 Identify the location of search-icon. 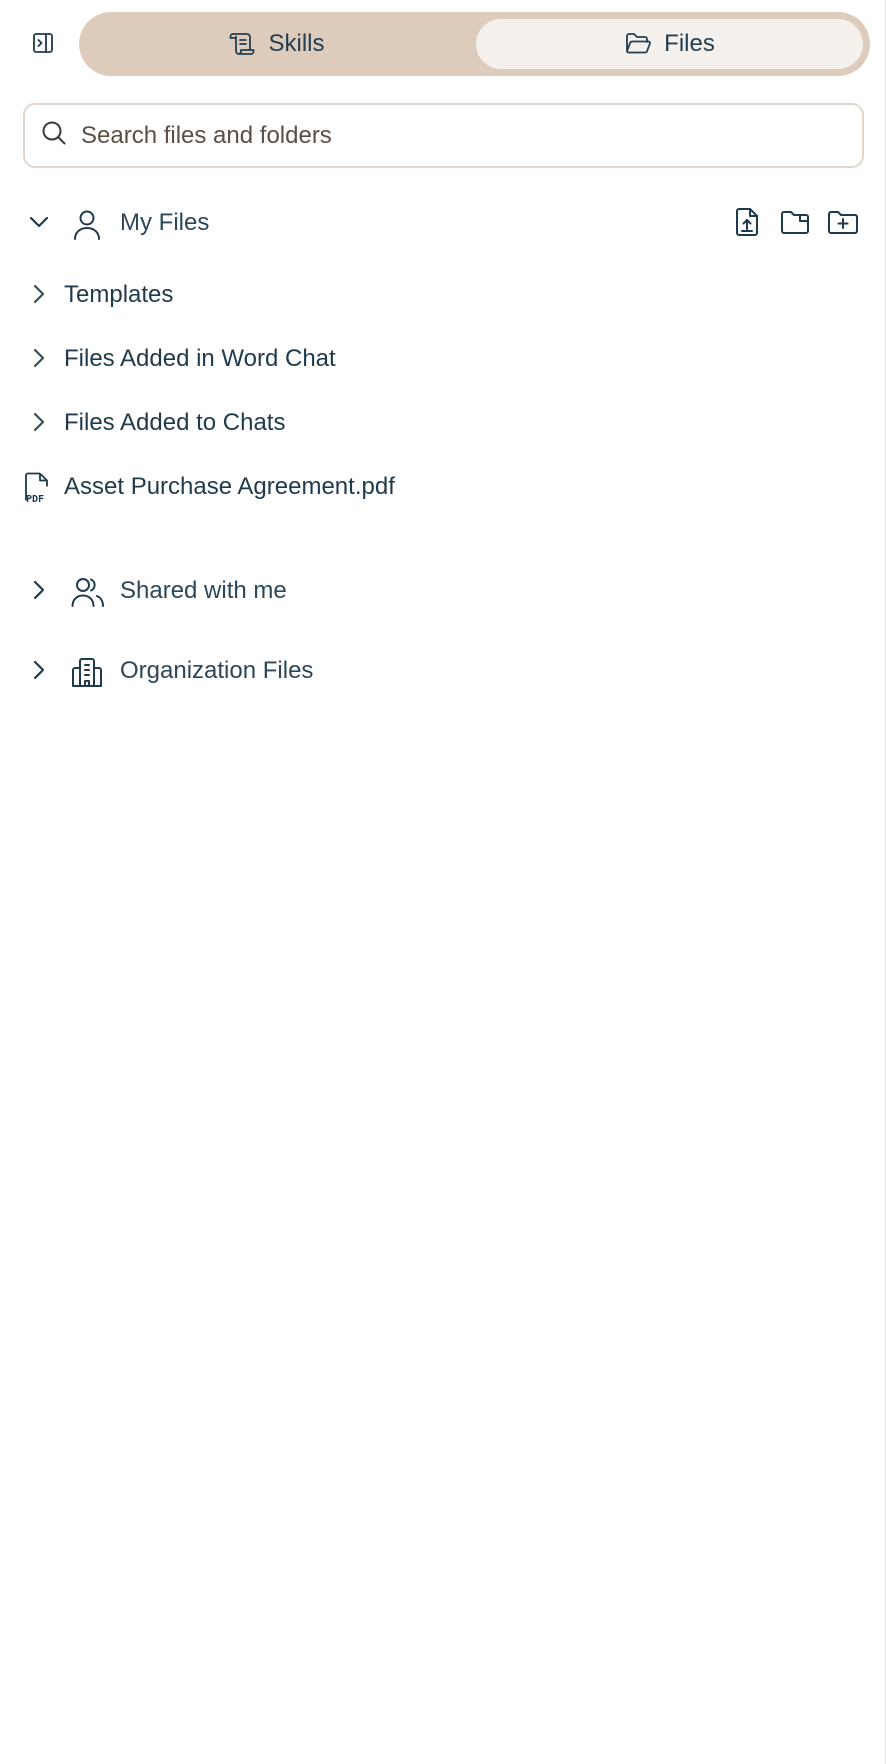
(54, 135).